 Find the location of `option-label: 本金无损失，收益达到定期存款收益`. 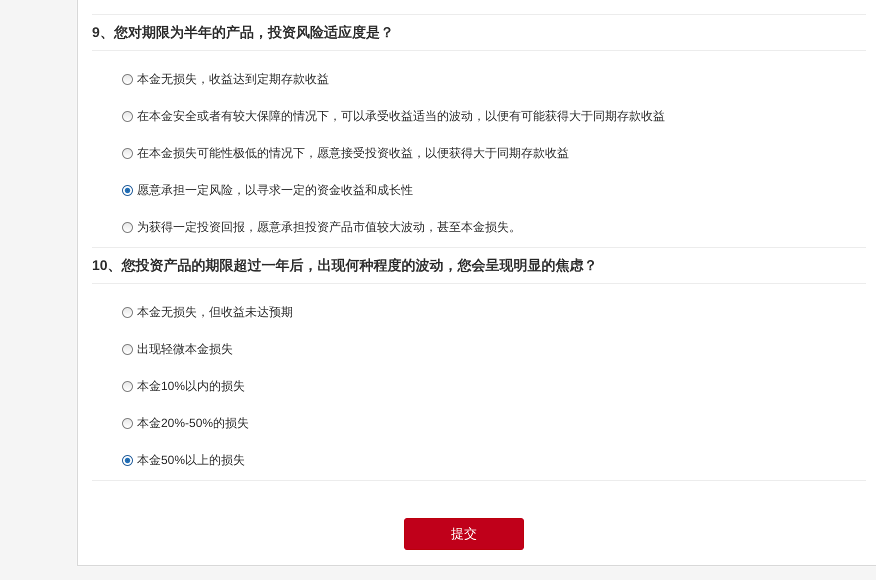

option-label: 本金无损失，收益达到定期存款收益 is located at coordinates (233, 79).